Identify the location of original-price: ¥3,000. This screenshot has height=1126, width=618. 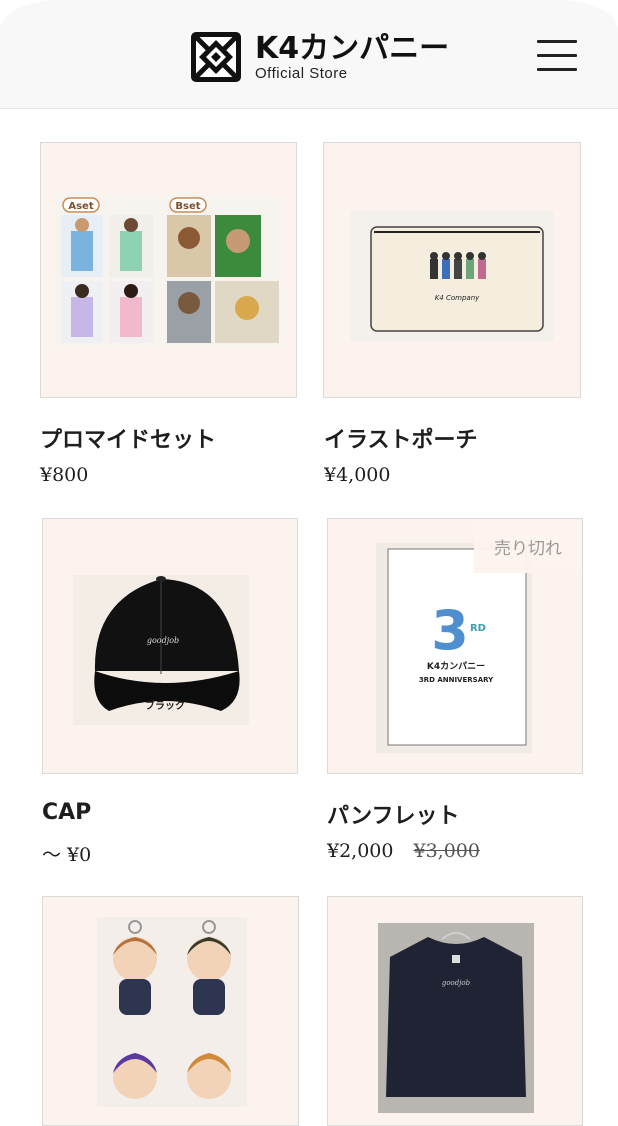
(446, 851).